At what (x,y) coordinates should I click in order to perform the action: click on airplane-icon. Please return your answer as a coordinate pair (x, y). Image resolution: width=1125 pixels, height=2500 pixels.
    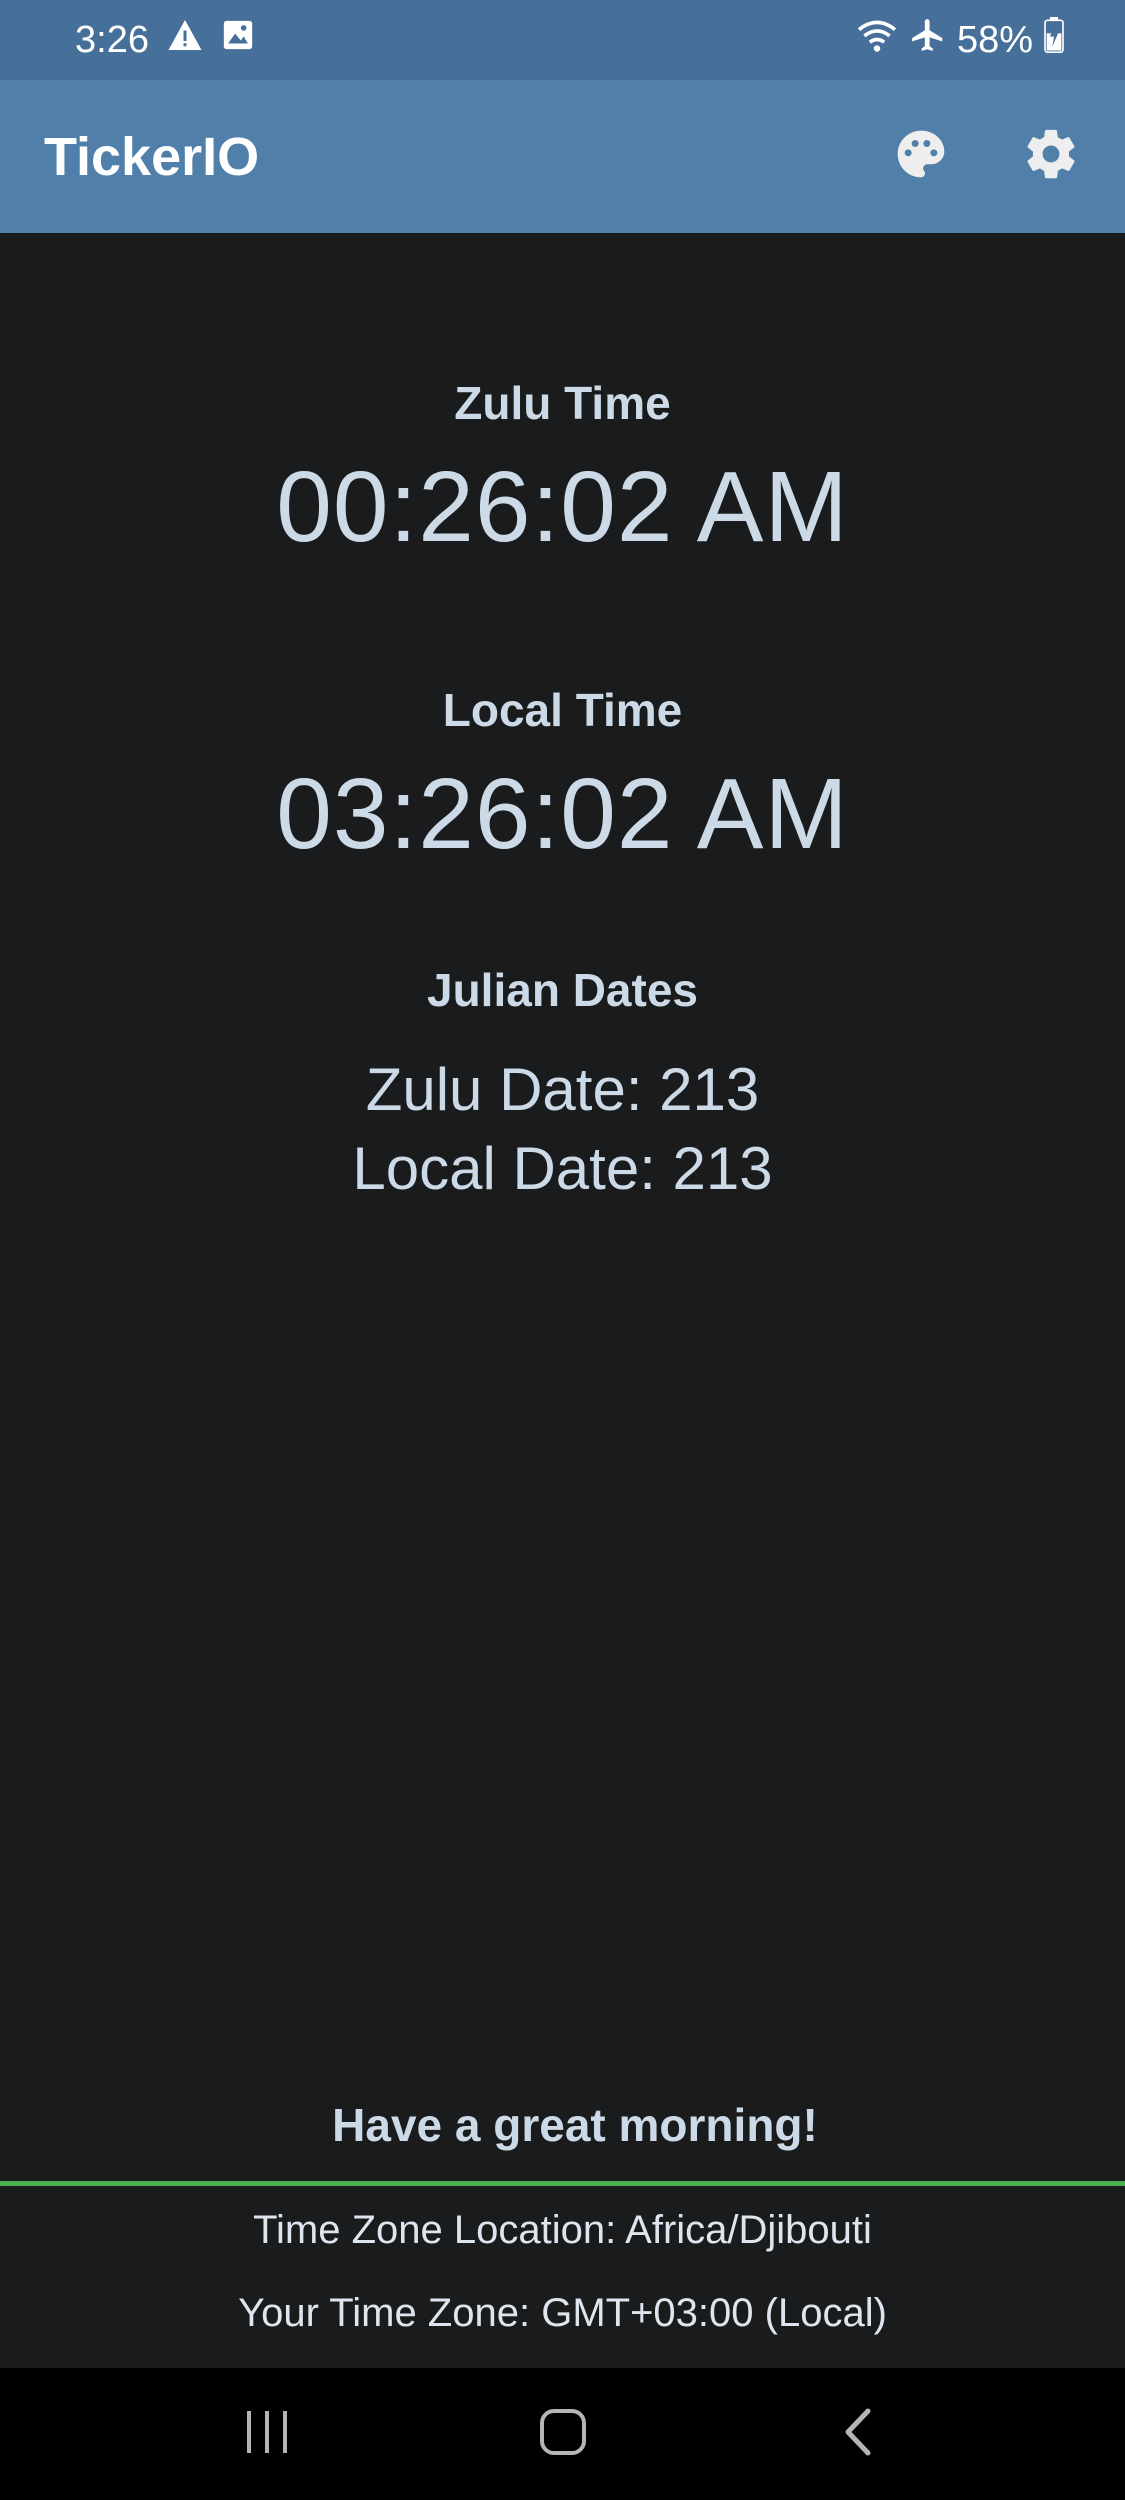
    Looking at the image, I should click on (928, 40).